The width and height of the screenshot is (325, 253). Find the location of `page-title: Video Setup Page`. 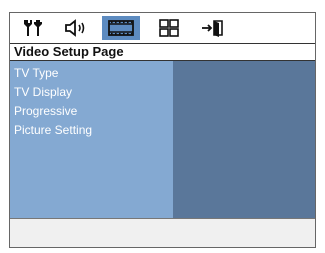

page-title: Video Setup Page is located at coordinates (162, 52).